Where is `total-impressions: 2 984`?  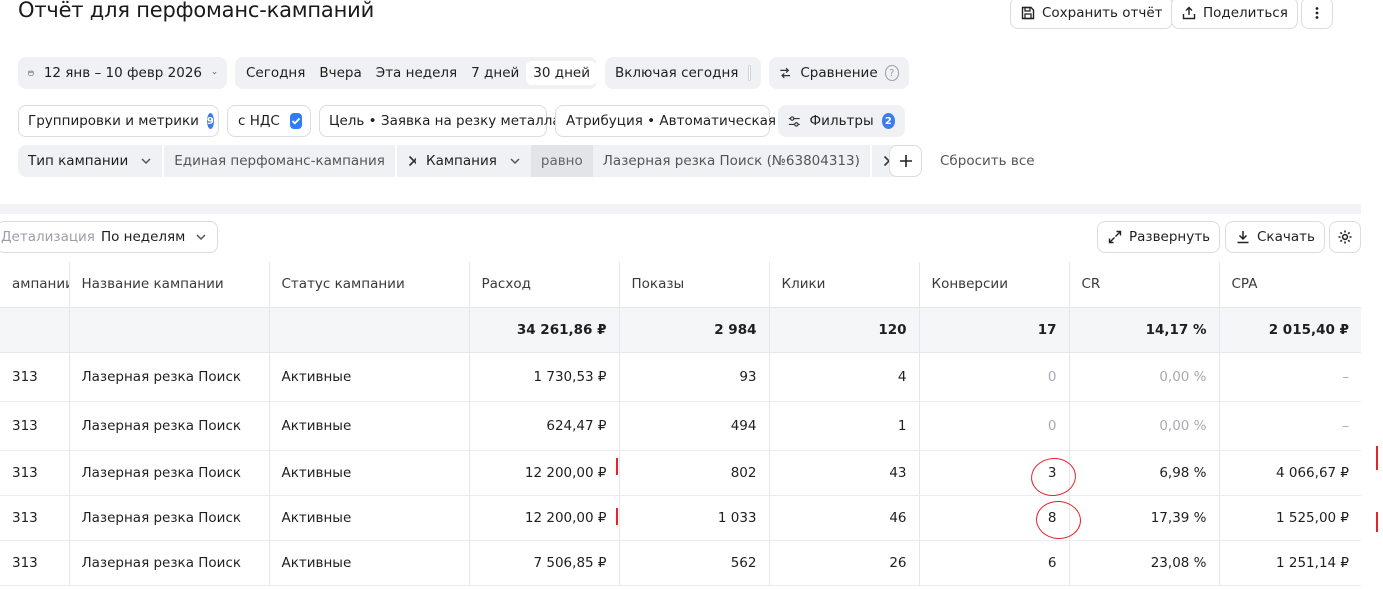 total-impressions: 2 984 is located at coordinates (694, 330).